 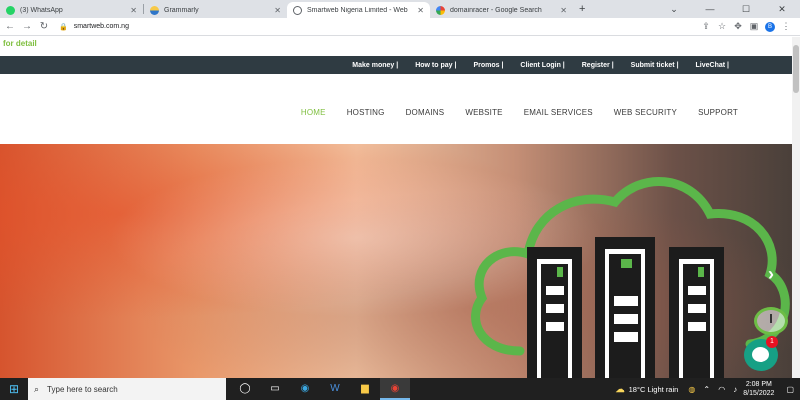 I want to click on clock-date: 8/15/2022, so click(x=759, y=393).